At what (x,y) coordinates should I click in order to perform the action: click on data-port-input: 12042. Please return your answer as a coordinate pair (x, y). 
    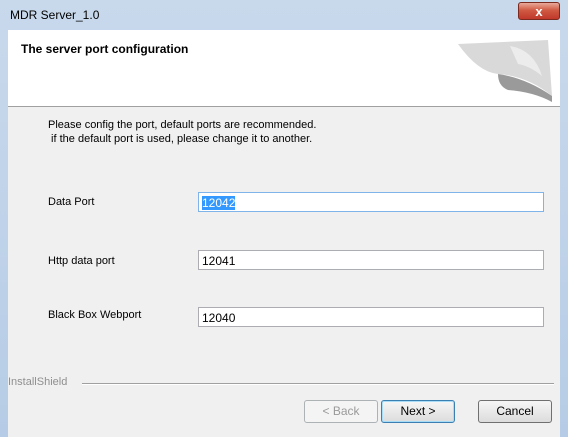
    Looking at the image, I should click on (371, 202).